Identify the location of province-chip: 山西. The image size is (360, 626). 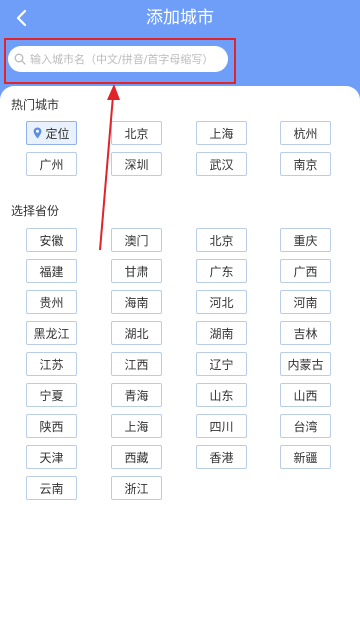
(305, 395).